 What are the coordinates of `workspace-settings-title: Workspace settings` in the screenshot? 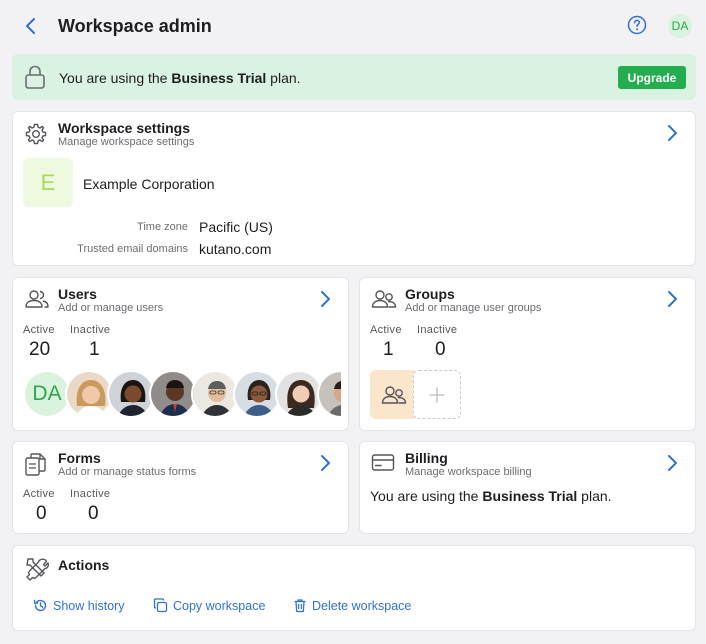 It's located at (124, 128).